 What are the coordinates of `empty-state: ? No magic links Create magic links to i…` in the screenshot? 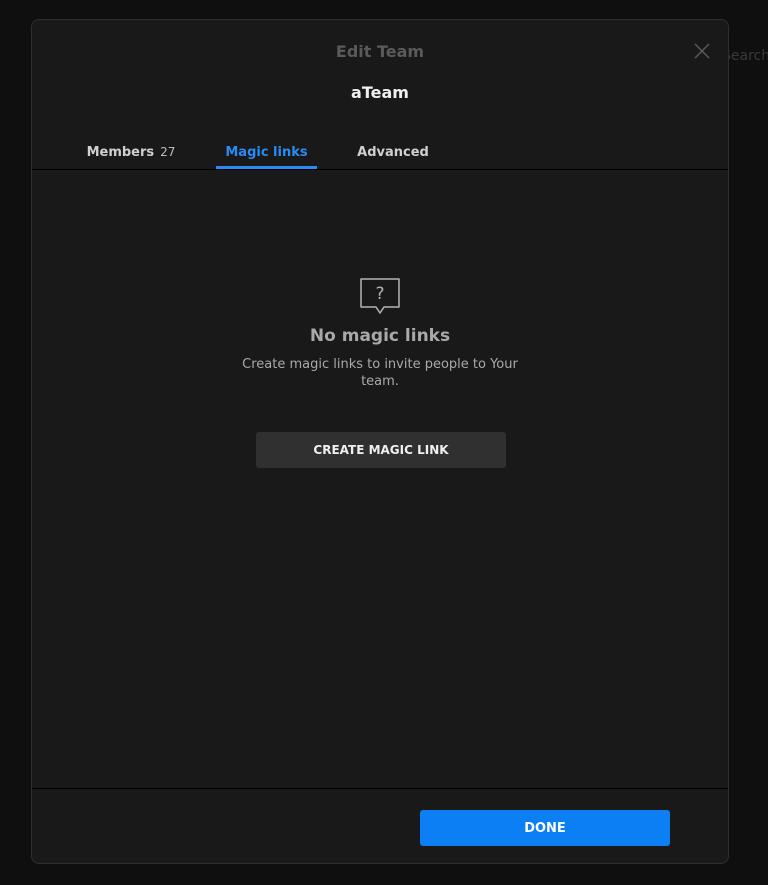 It's located at (380, 334).